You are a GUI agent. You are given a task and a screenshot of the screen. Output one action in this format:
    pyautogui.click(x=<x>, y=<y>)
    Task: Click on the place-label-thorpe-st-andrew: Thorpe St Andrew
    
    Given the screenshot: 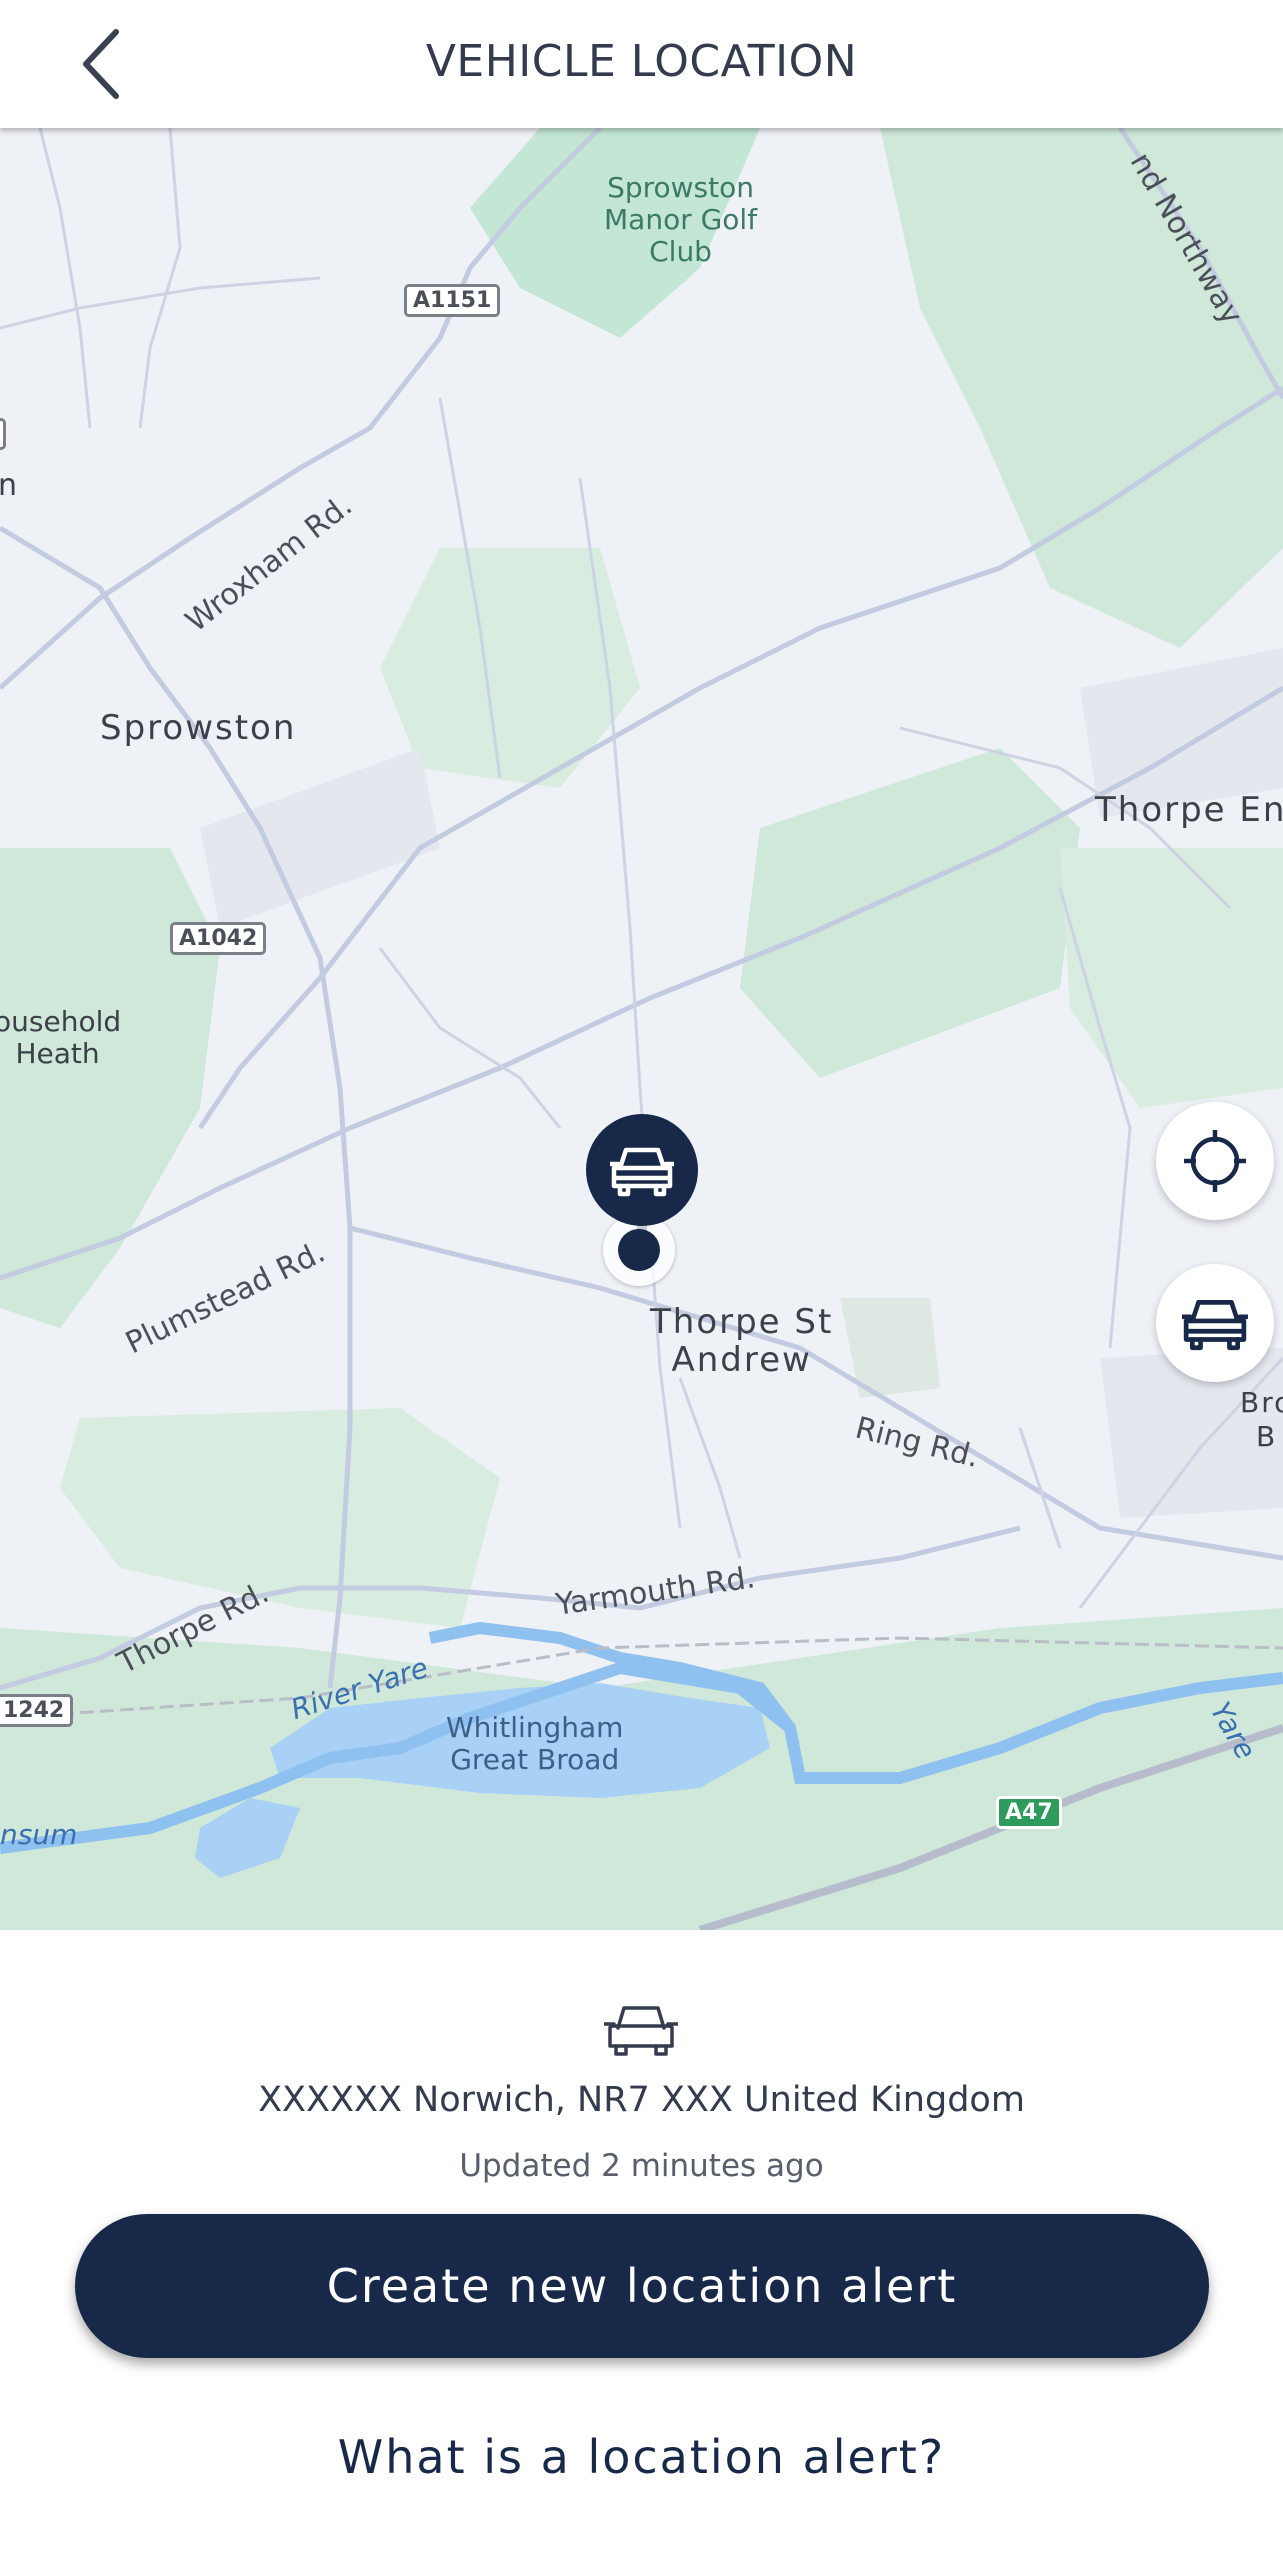 What is the action you would take?
    pyautogui.click(x=742, y=1341)
    